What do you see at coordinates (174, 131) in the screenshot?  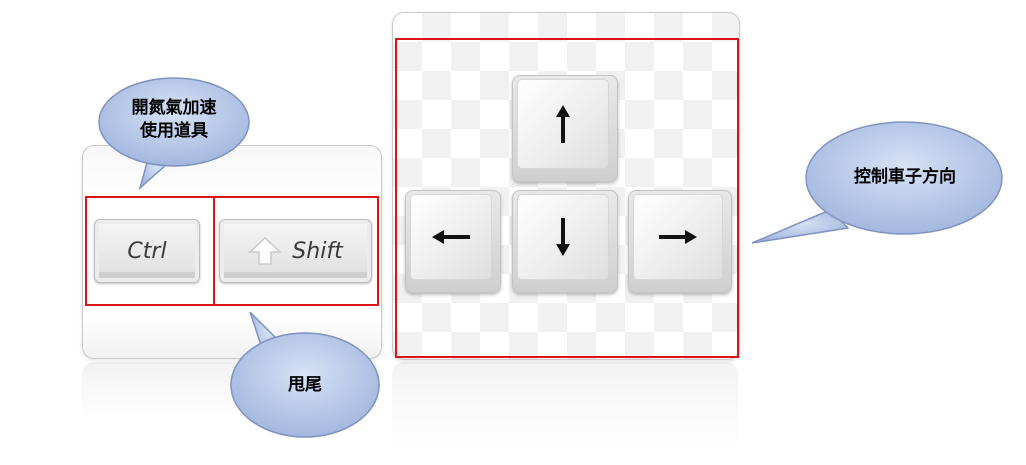 I see `ctrl-callout-line2: 使用道具` at bounding box center [174, 131].